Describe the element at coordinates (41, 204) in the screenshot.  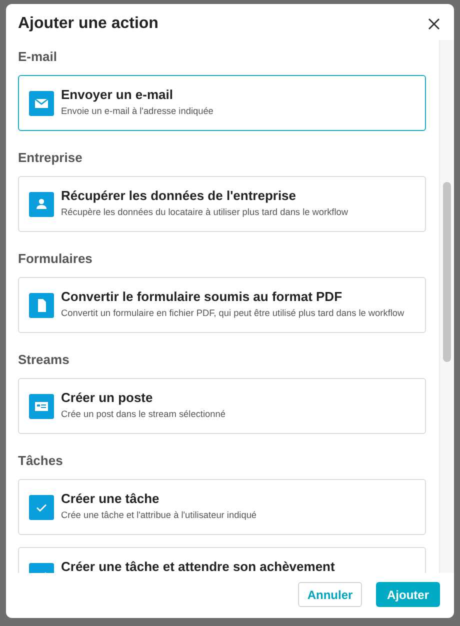
I see `person-icon` at that location.